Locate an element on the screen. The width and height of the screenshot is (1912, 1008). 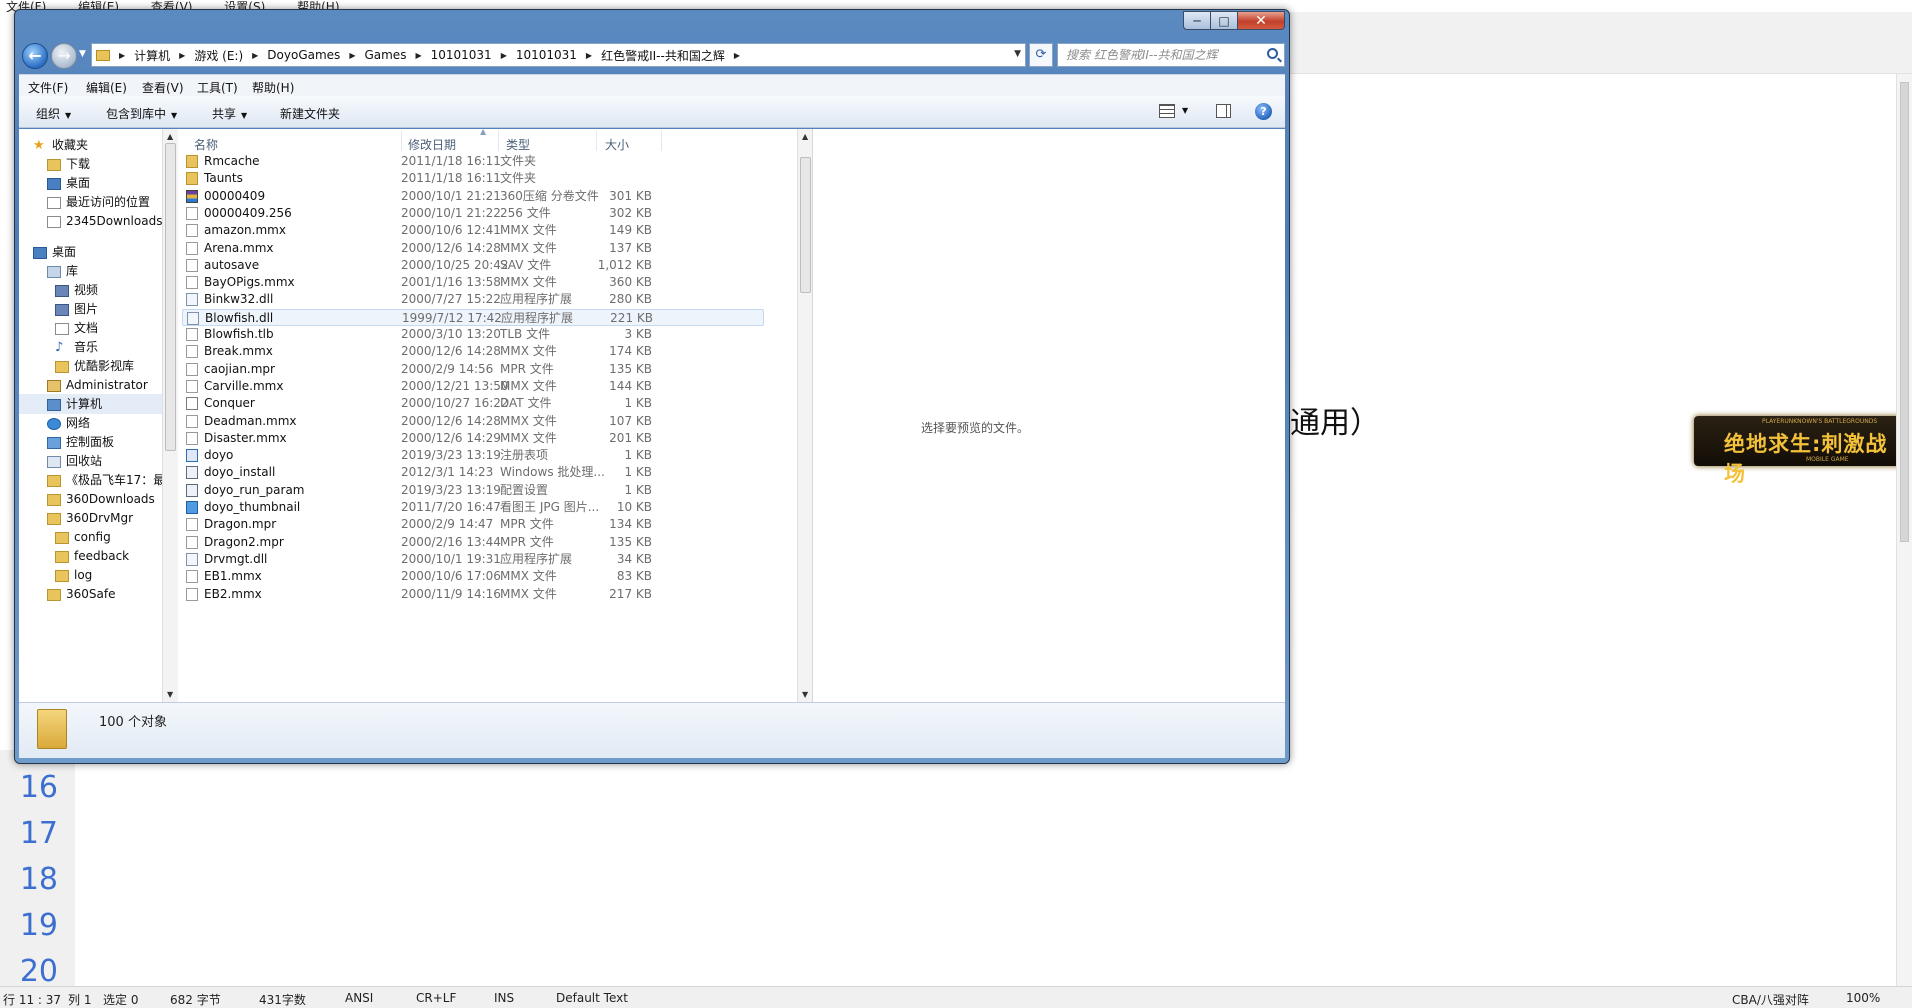
file-row: Break.mmx 2000/12/6 14:28 MMX 文件 174 KB is located at coordinates (473, 351).